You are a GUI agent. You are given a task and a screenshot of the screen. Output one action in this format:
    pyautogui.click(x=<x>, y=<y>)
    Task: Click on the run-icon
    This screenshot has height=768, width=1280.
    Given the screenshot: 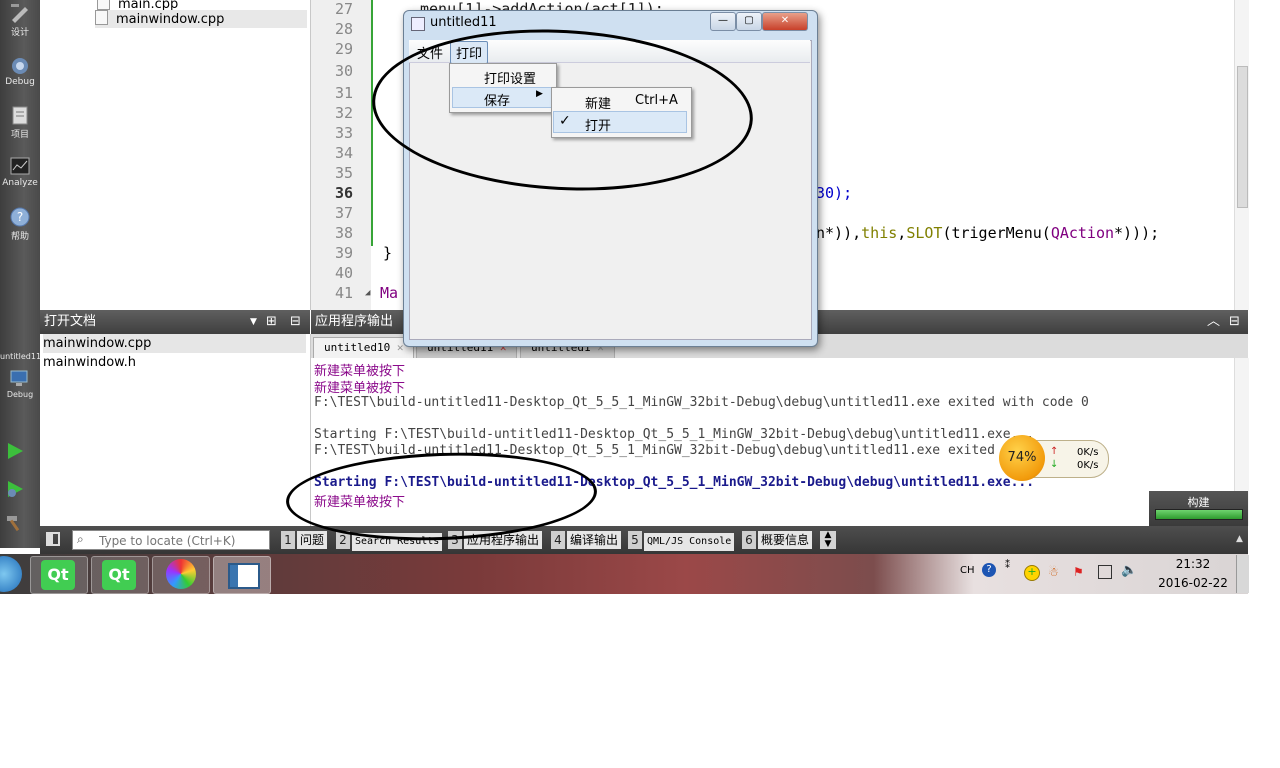 What is the action you would take?
    pyautogui.click(x=15, y=451)
    